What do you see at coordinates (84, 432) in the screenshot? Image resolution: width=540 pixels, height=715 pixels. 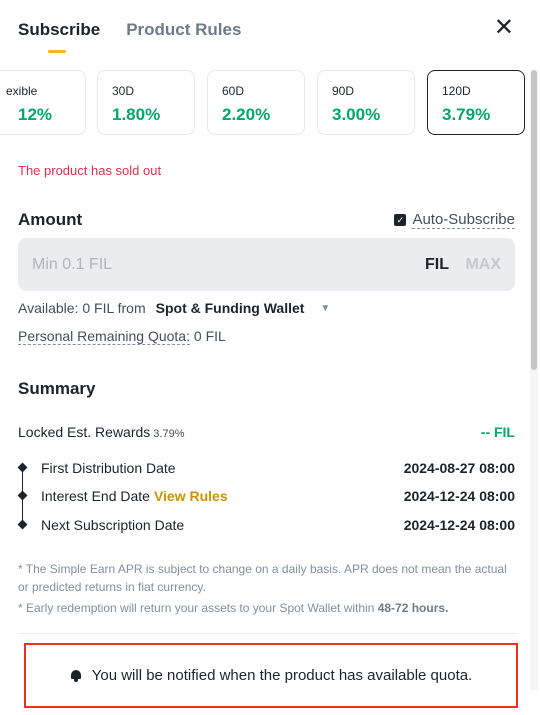 I see `rewards-label: Locked Est. Rewards` at bounding box center [84, 432].